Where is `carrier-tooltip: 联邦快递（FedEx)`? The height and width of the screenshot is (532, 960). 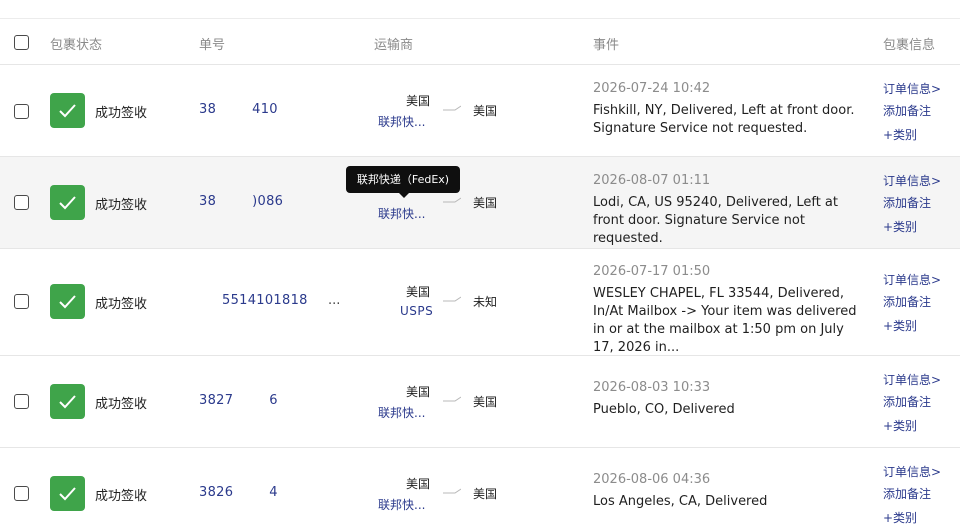
carrier-tooltip: 联邦快递（FedEx) is located at coordinates (403, 182).